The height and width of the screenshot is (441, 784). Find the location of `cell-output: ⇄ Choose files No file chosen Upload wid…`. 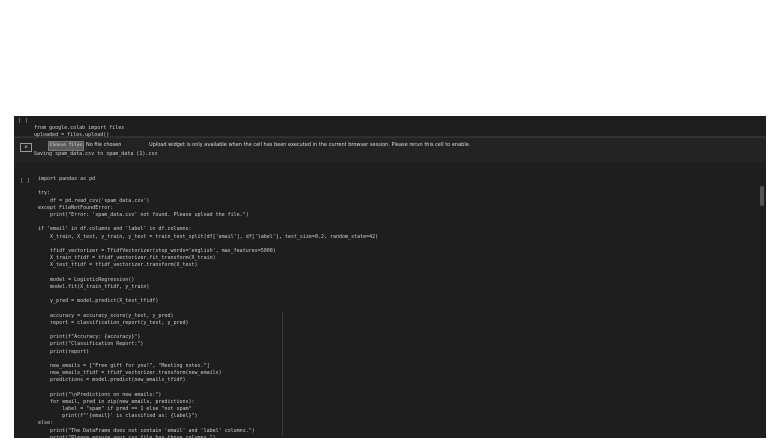

cell-output: ⇄ Choose files No file chosen Upload wid… is located at coordinates (390, 149).